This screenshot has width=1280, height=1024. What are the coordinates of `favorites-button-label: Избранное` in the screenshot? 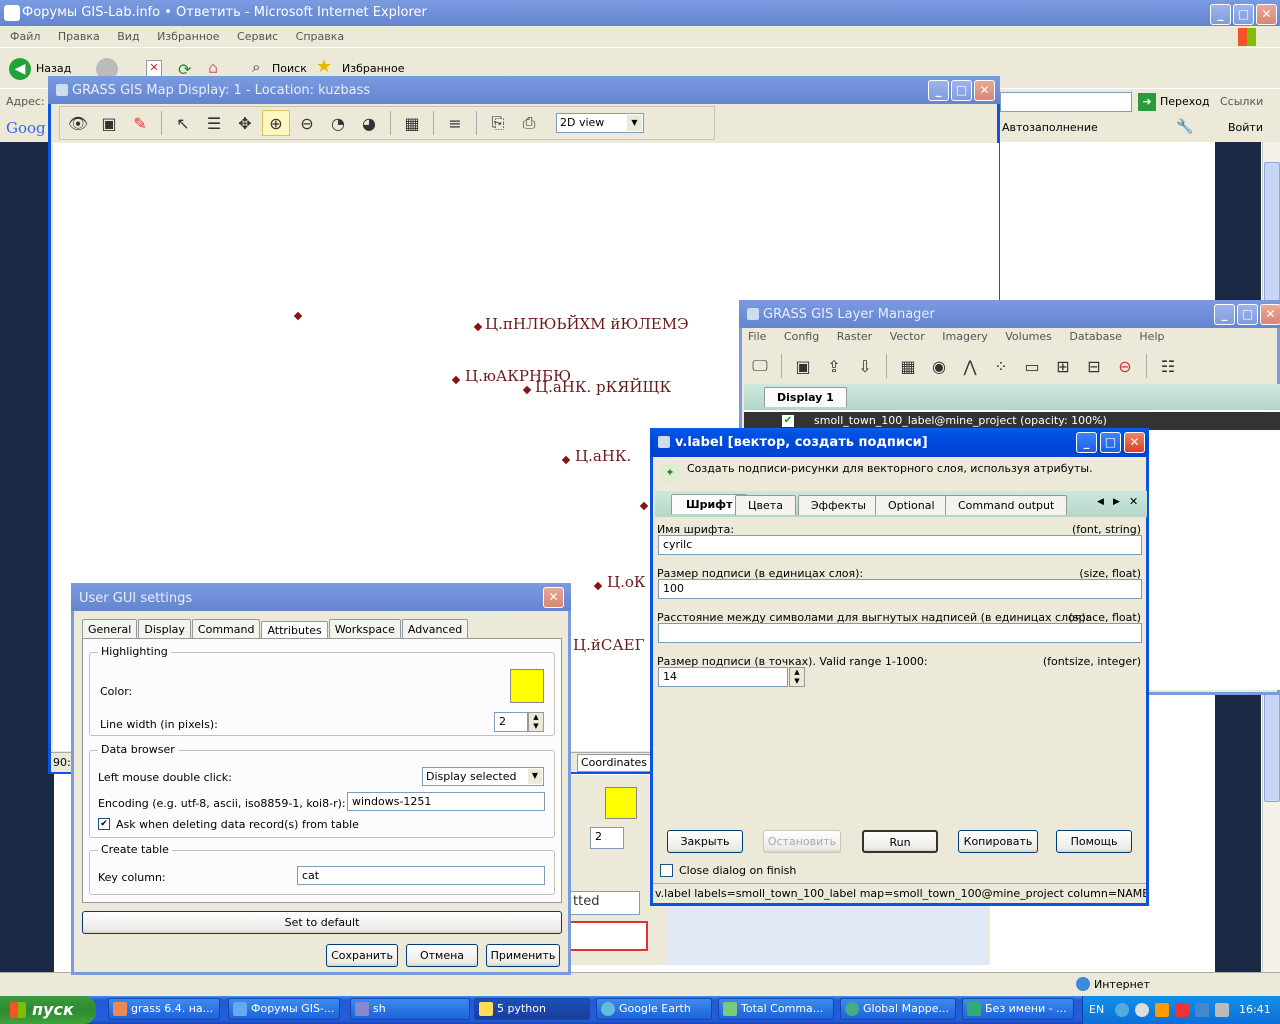 It's located at (373, 68).